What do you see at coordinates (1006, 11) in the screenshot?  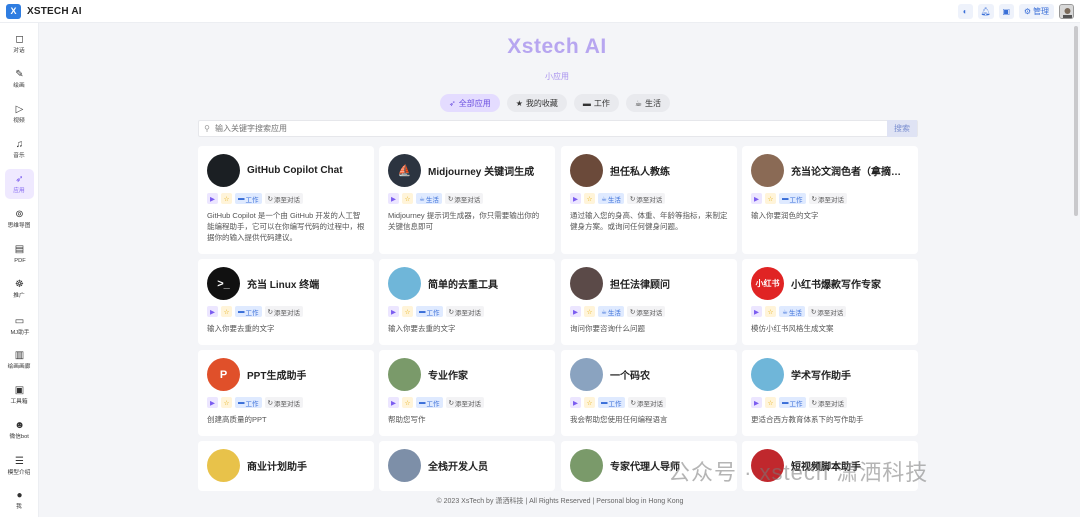 I see `gift-icon: ▣` at bounding box center [1006, 11].